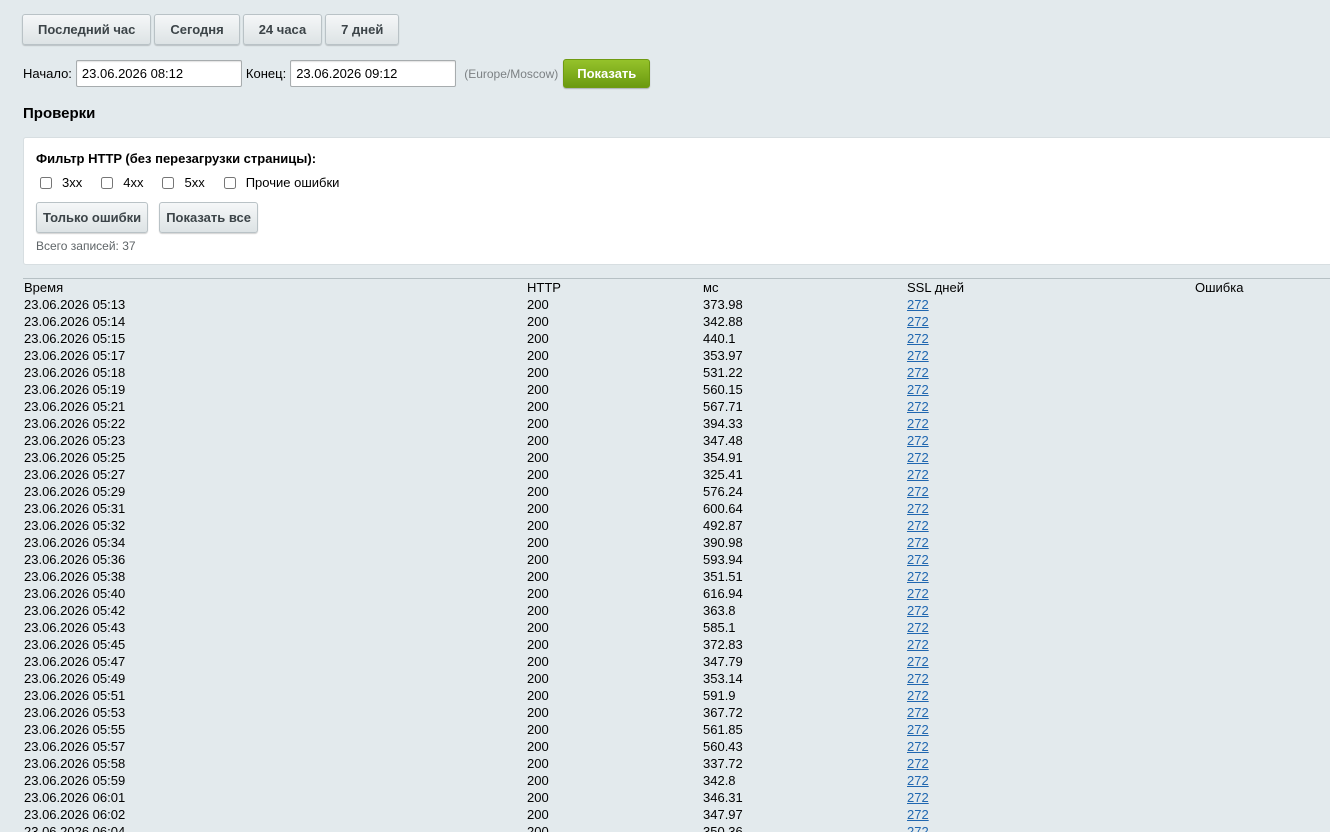 This screenshot has width=1330, height=832. What do you see at coordinates (181, 182) in the screenshot?
I see `filter-5xx: 5xx` at bounding box center [181, 182].